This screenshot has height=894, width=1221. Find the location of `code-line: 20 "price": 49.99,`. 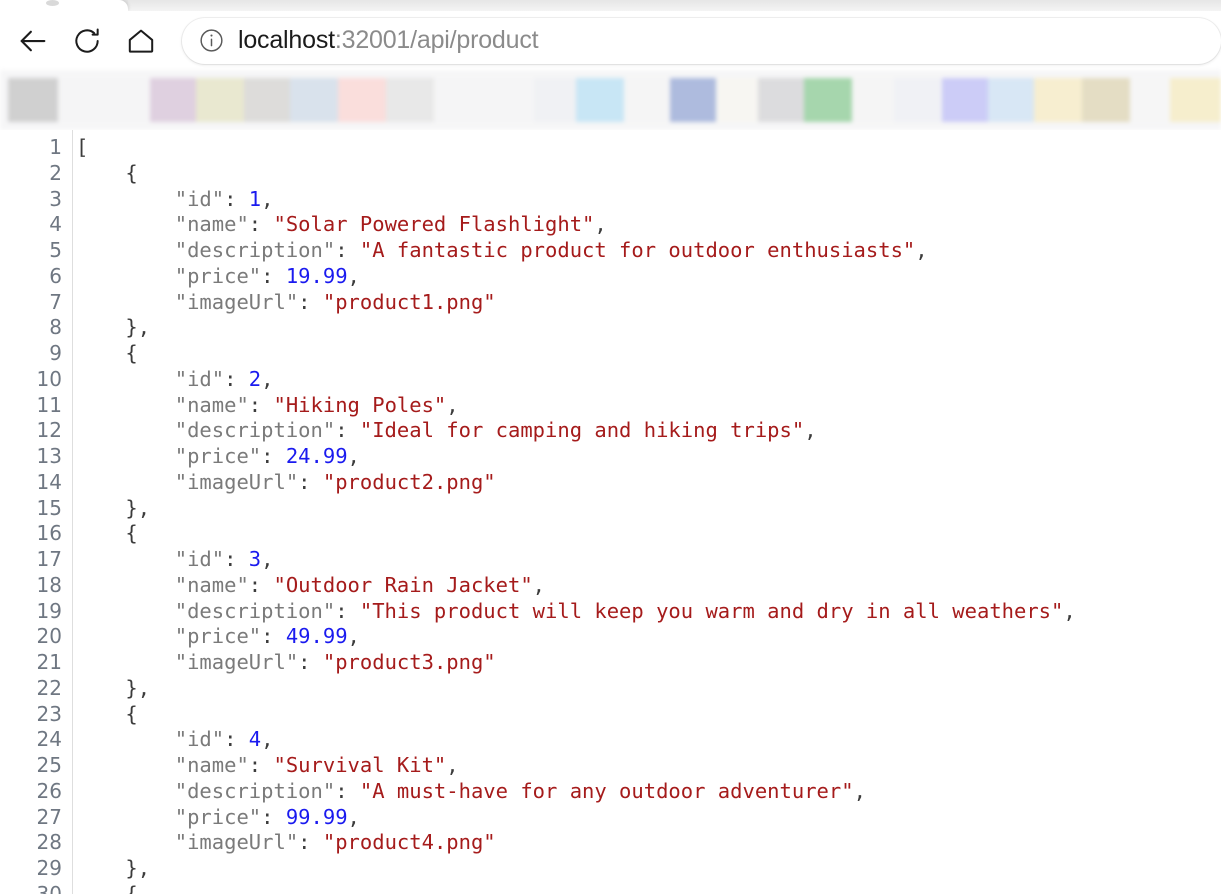

code-line: 20 "price": 49.99, is located at coordinates (610, 637).